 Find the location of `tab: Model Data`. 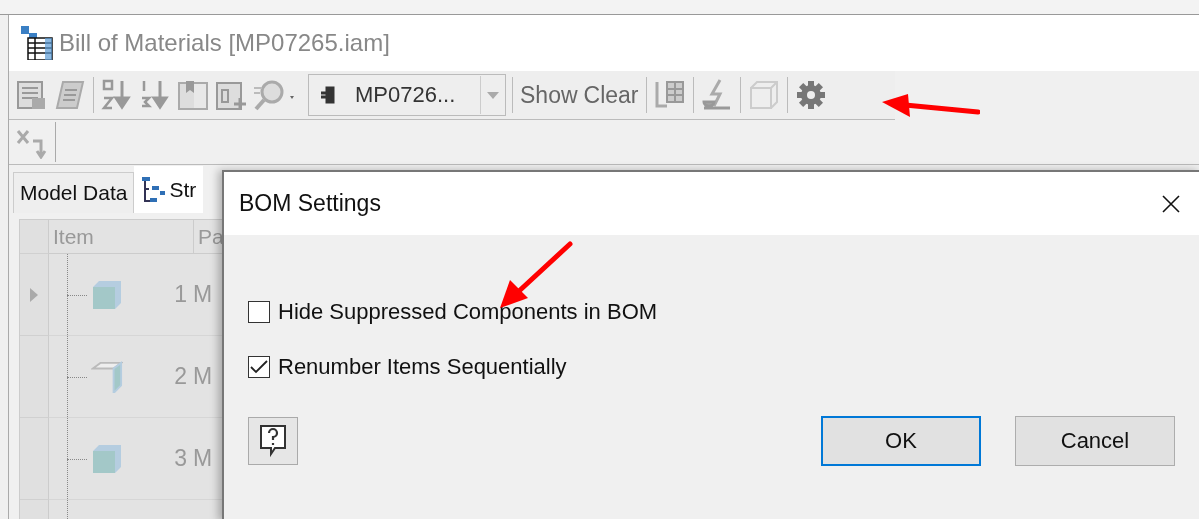

tab: Model Data is located at coordinates (74, 192).